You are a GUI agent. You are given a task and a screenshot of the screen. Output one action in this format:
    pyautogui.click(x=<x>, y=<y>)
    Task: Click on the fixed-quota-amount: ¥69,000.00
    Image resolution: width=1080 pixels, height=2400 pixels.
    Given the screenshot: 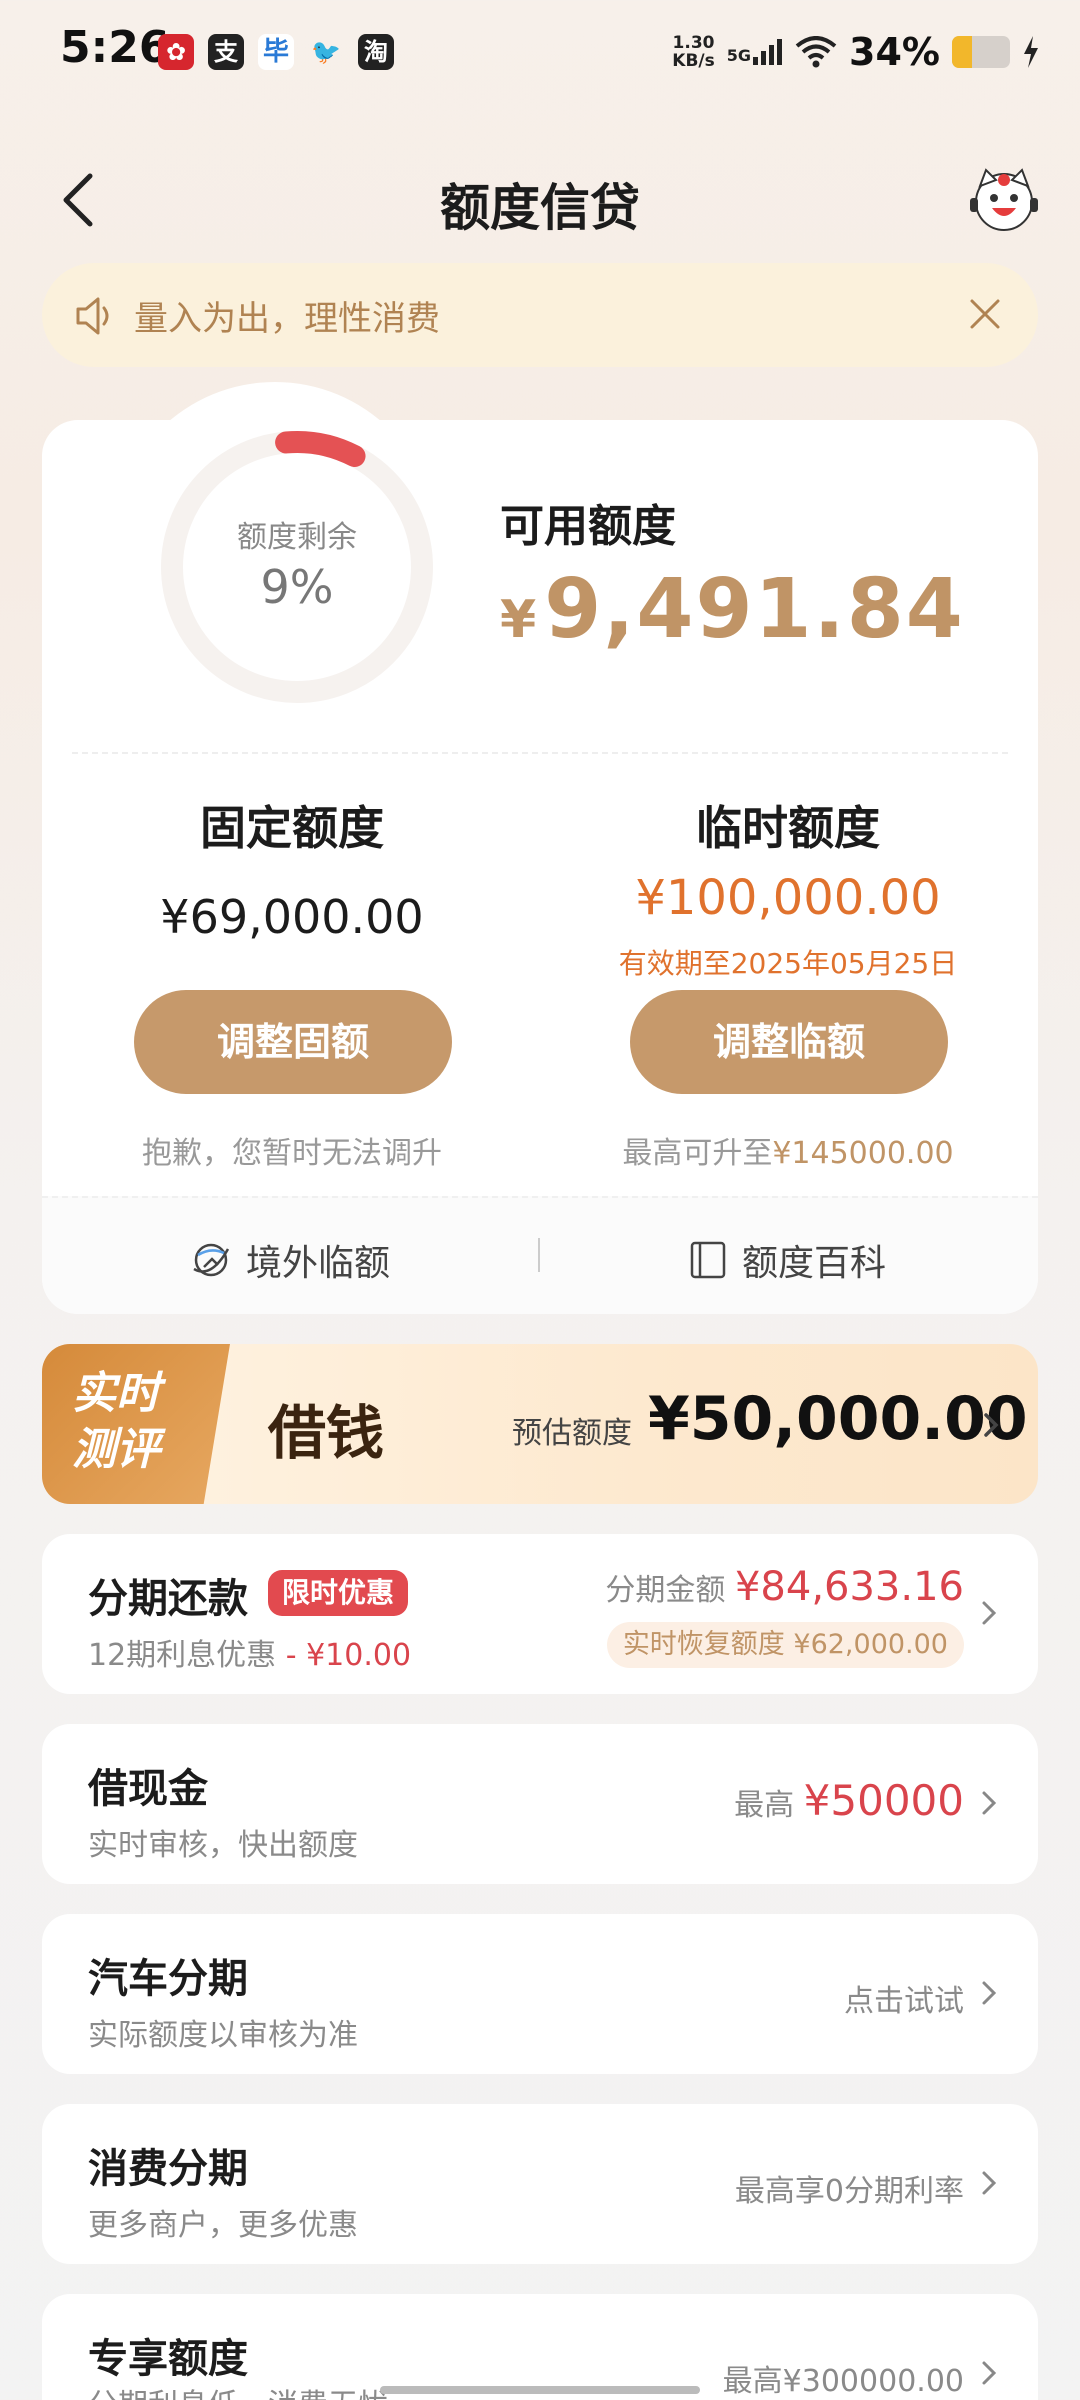 What is the action you would take?
    pyautogui.click(x=292, y=917)
    